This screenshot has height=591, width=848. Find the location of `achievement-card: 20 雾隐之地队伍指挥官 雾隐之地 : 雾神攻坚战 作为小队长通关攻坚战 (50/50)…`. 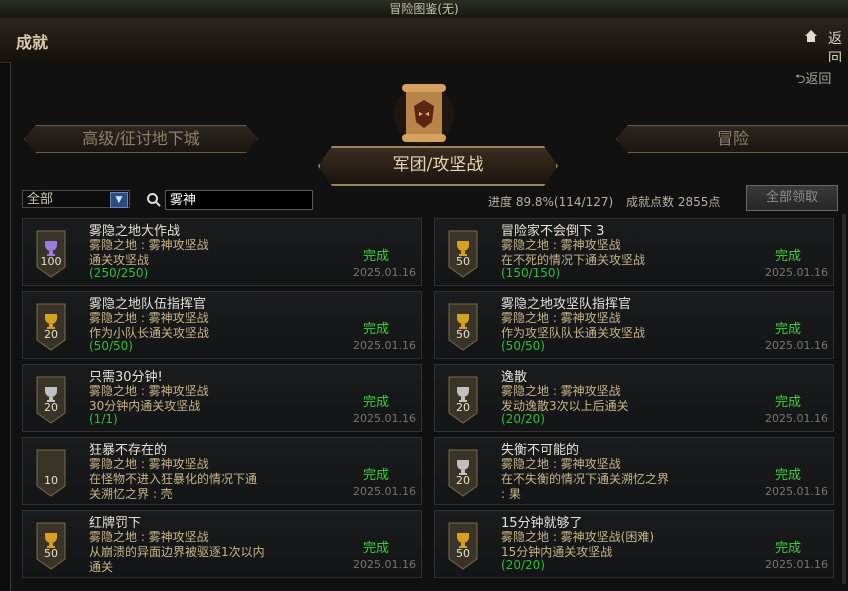

achievement-card: 20 雾隐之地队伍指挥官 雾隐之地 : 雾神攻坚战 作为小队长通关攻坚战 (50/50)… is located at coordinates (222, 325).